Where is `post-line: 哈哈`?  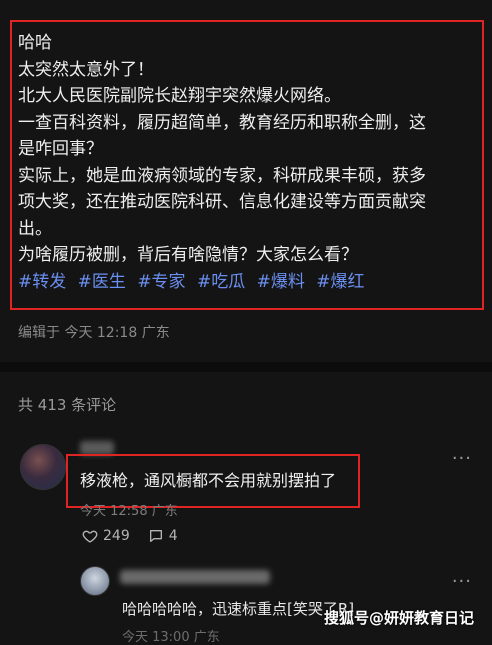
post-line: 哈哈 is located at coordinates (35, 43).